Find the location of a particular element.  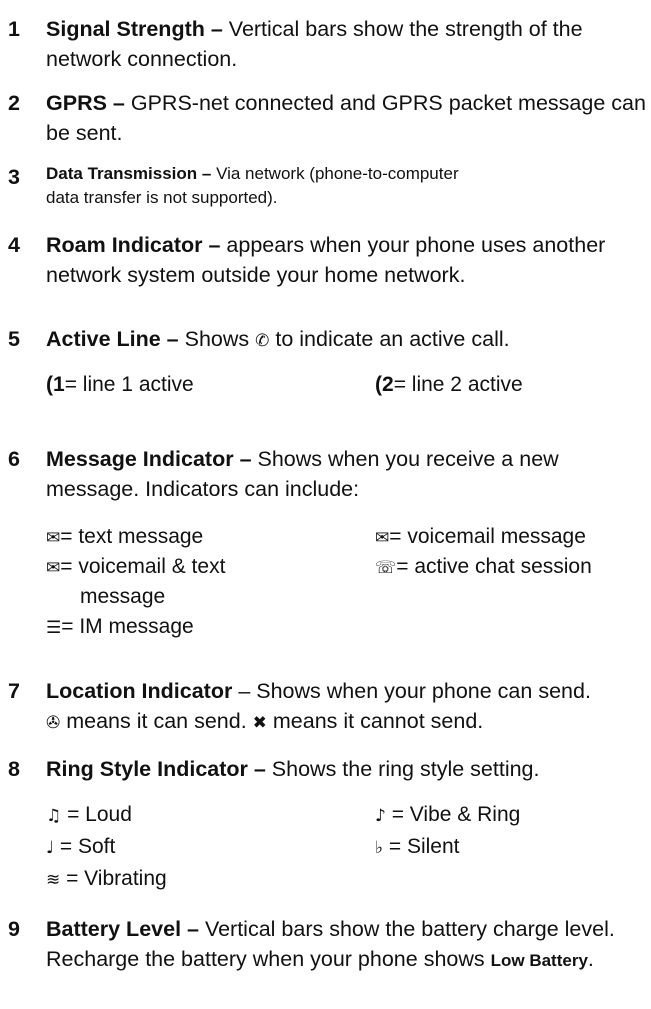

item-text: . is located at coordinates (590, 959).